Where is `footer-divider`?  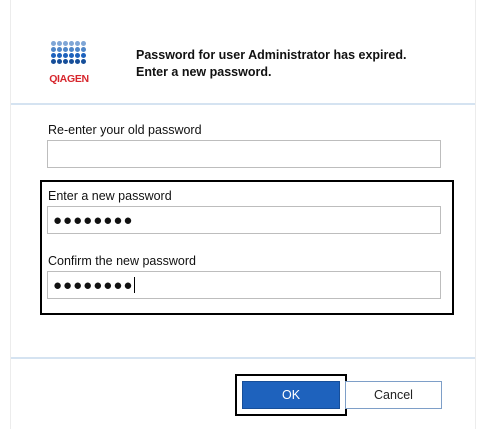
footer-divider is located at coordinates (243, 358).